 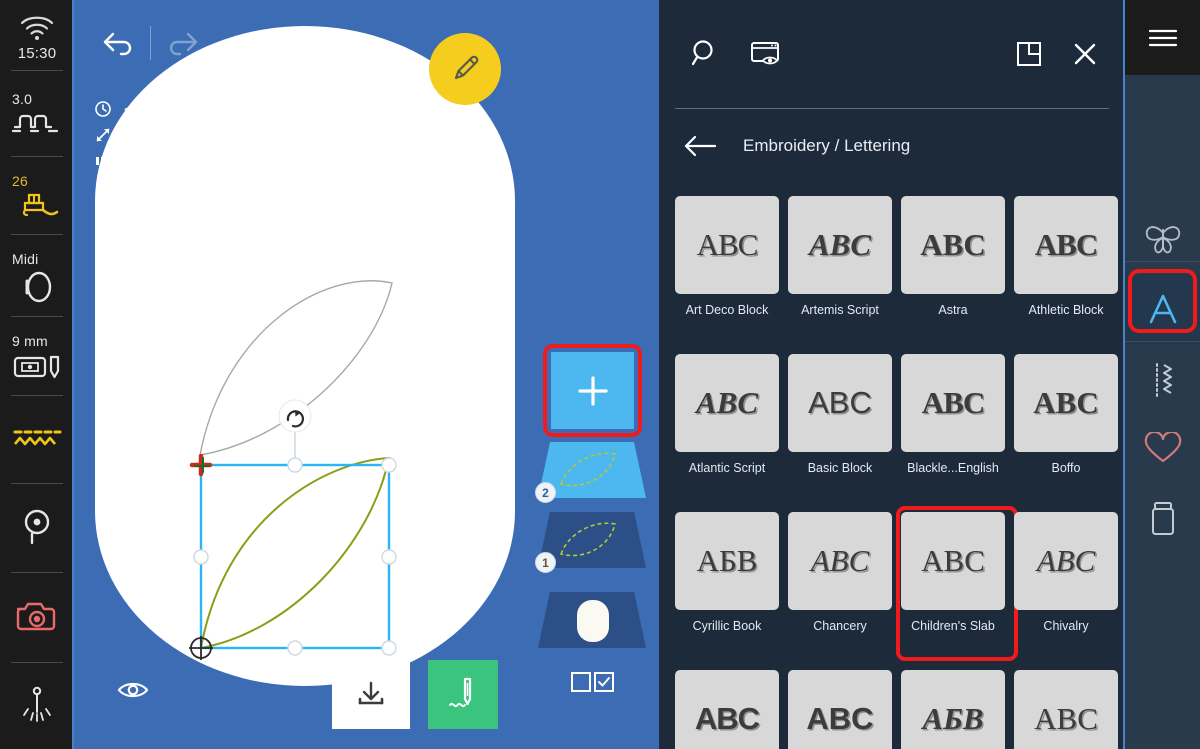 I want to click on layer-badge: 1, so click(x=545, y=562).